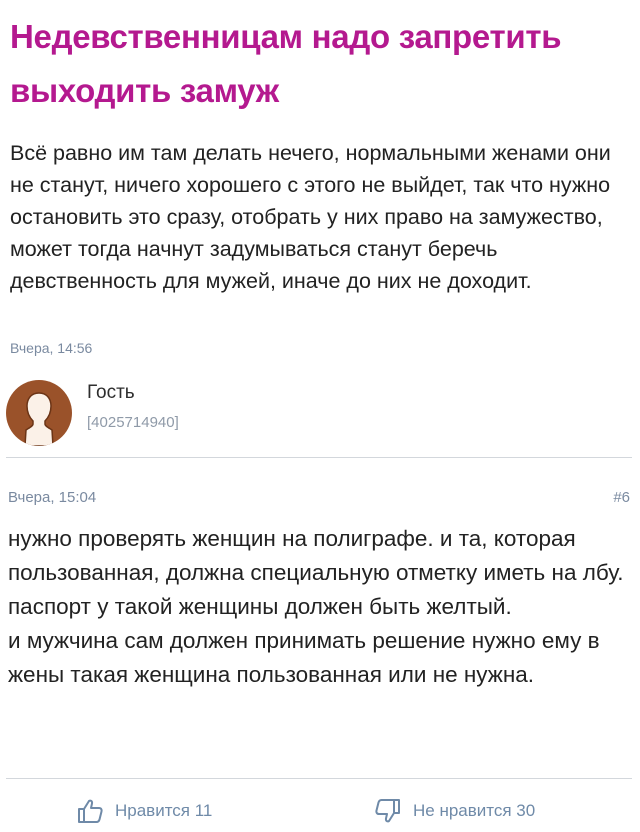 The image size is (640, 832). I want to click on dislike-button: Не нравится 30, so click(454, 811).